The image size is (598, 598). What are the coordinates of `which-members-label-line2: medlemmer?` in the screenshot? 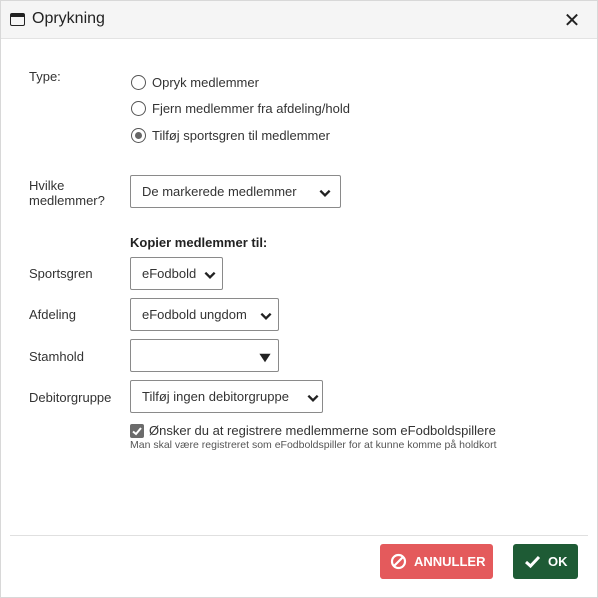 It's located at (67, 200).